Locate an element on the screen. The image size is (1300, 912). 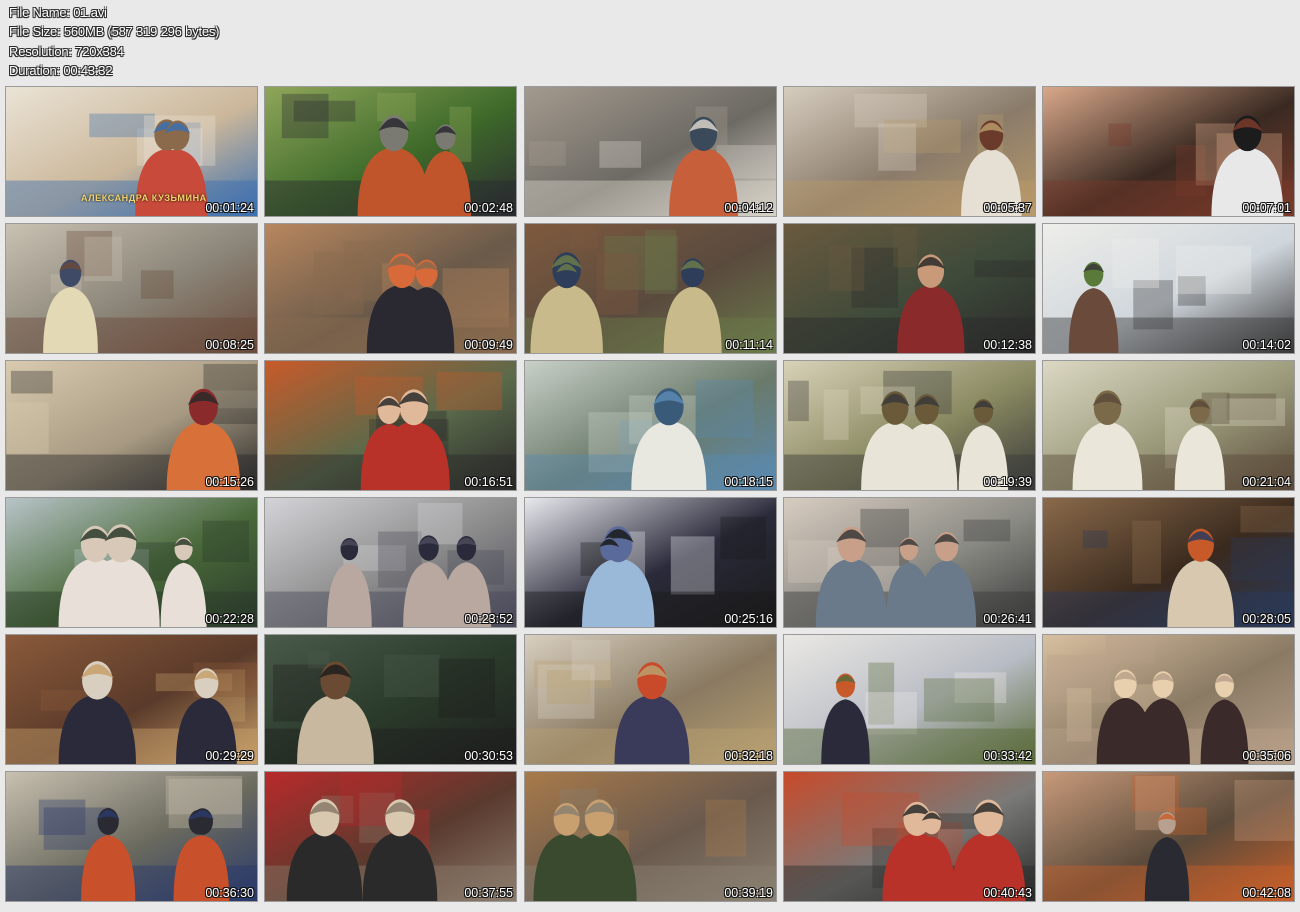
timestamp-label: 00:30:53 is located at coordinates (488, 756).